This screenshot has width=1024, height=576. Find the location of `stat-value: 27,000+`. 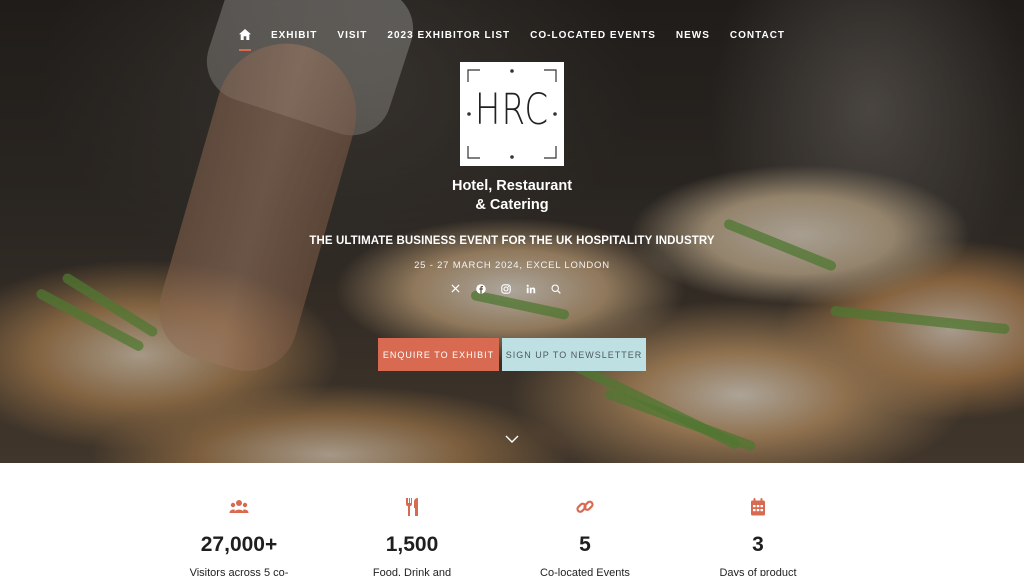

stat-value: 27,000+ is located at coordinates (239, 544).